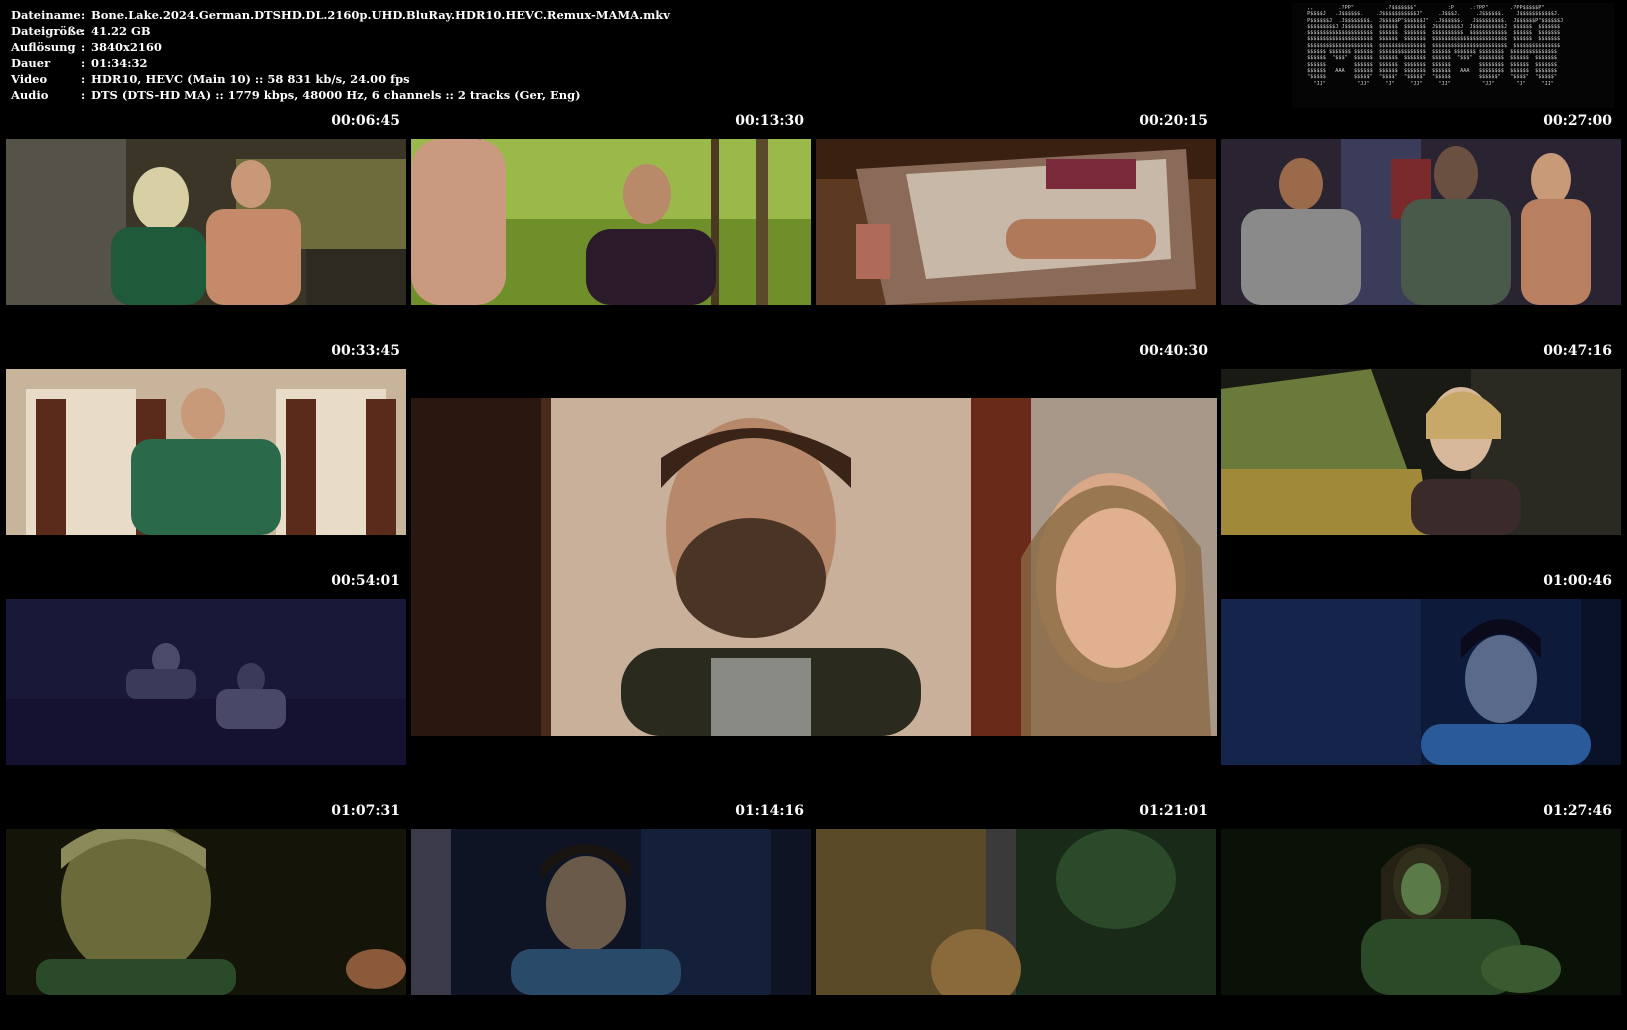 The height and width of the screenshot is (1030, 1627). What do you see at coordinates (1577, 811) in the screenshot?
I see `timestamp: 01:27:46` at bounding box center [1577, 811].